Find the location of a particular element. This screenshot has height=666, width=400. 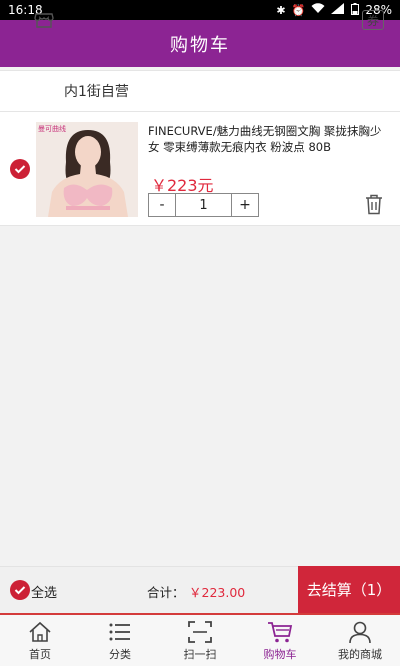

select-all-checkbox is located at coordinates (20, 590).